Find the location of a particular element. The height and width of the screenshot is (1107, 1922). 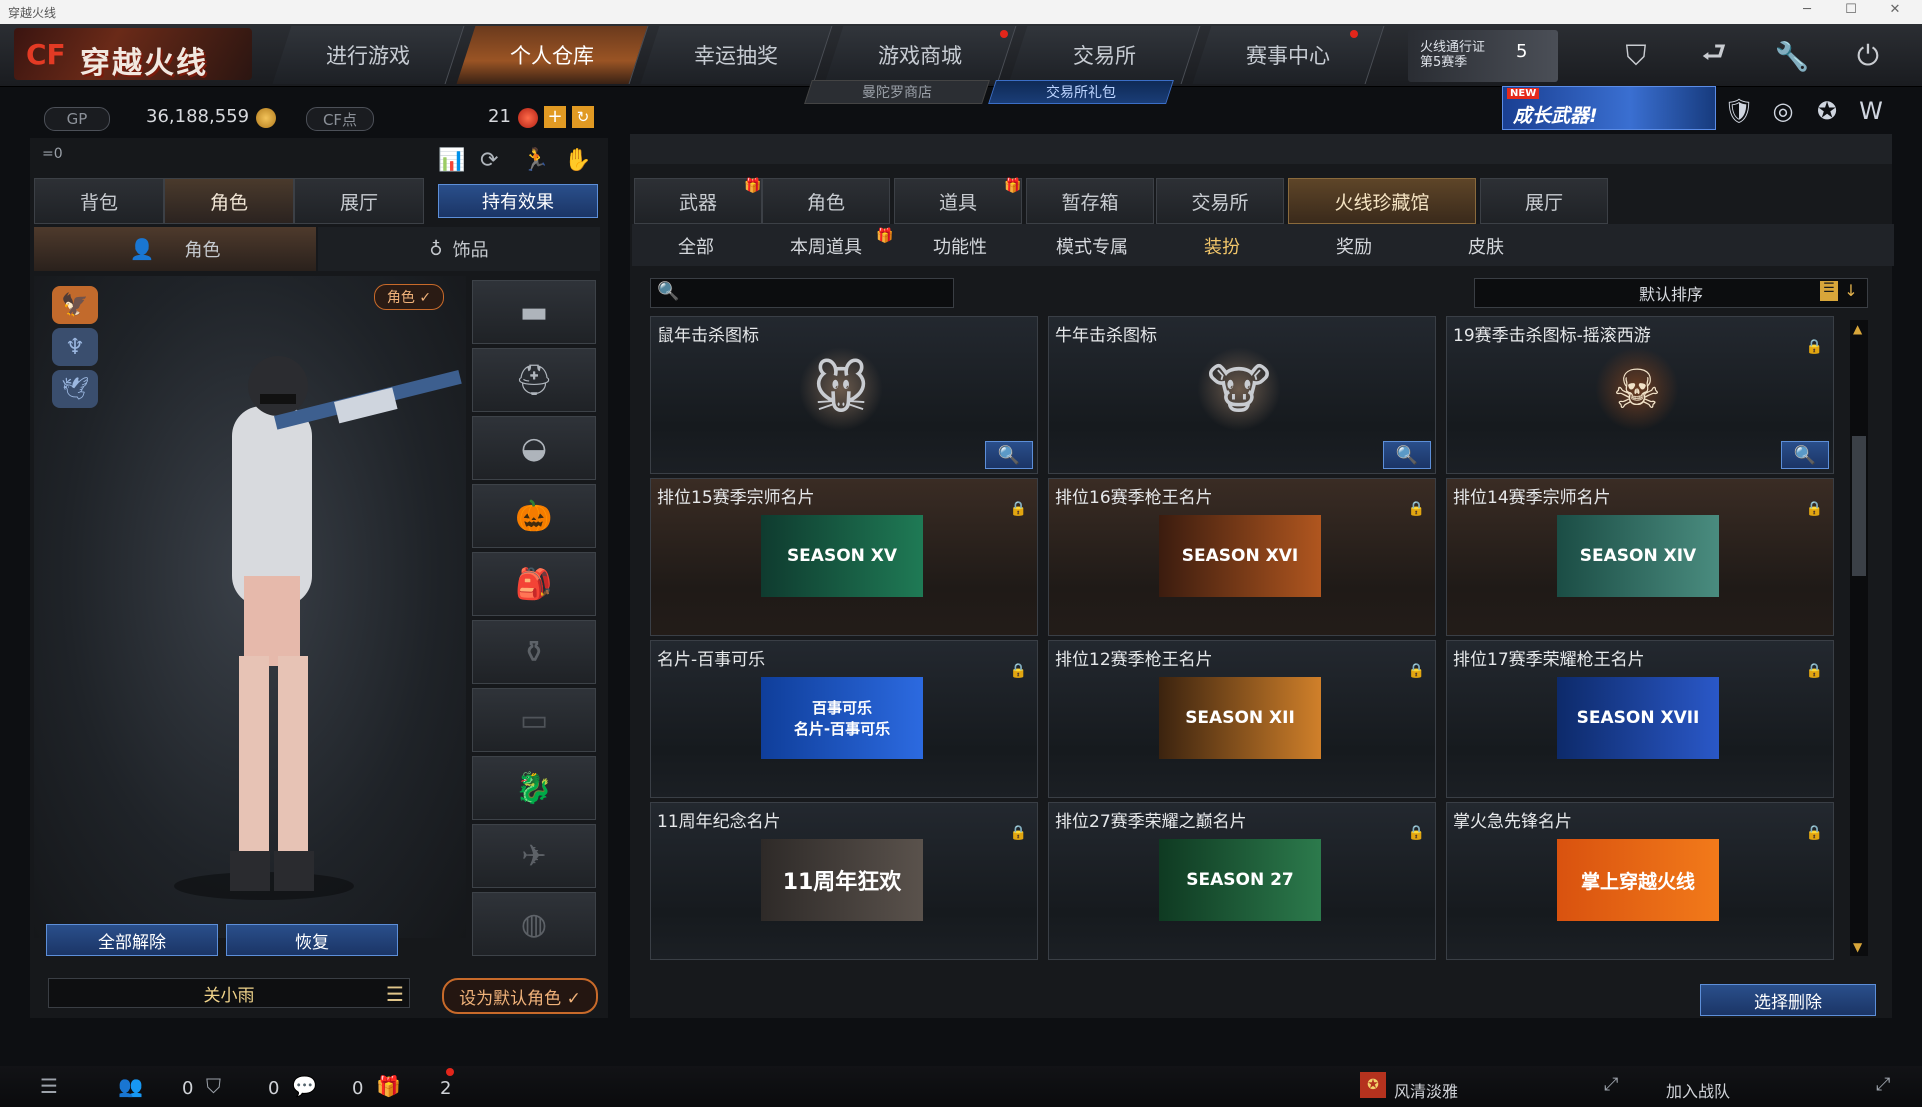

subtab-weekly: 本周道具 is located at coordinates (826, 246).